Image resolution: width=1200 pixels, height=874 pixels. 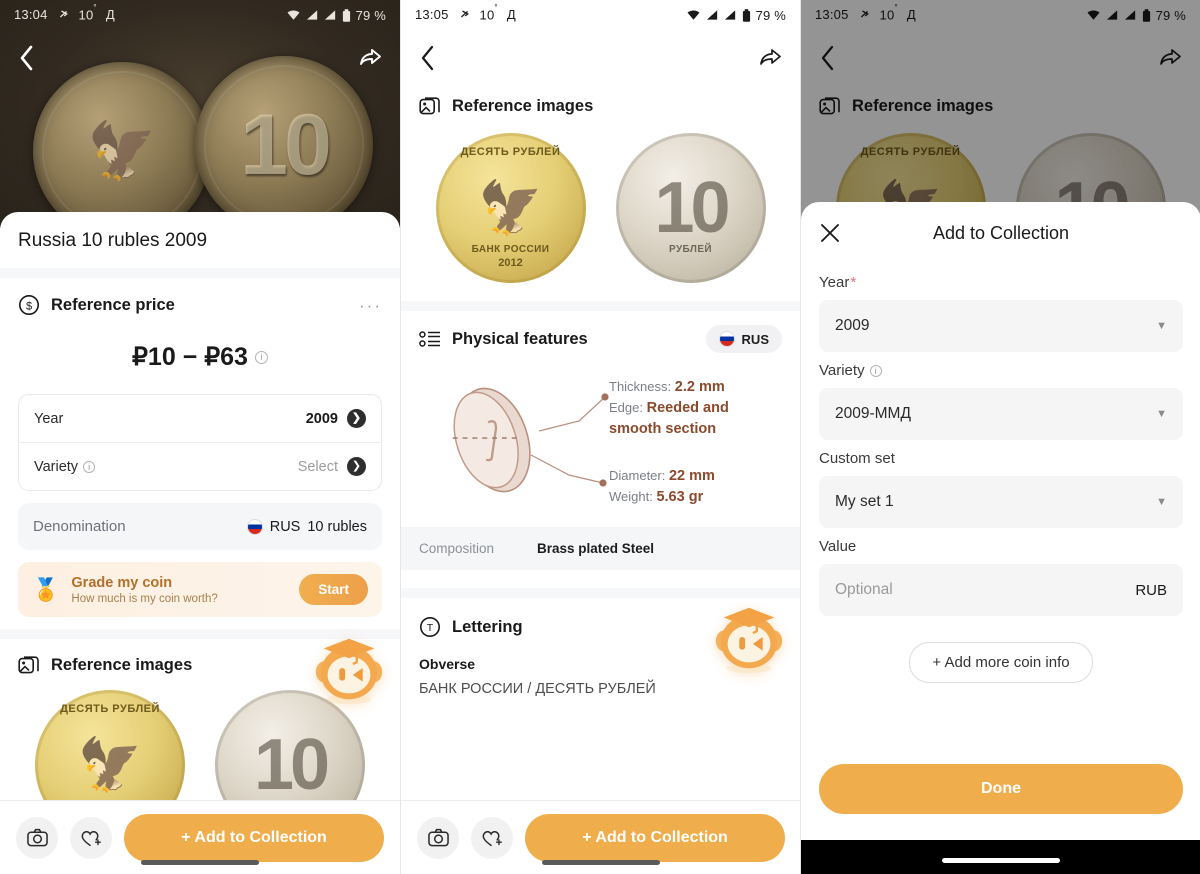 What do you see at coordinates (110, 709) in the screenshot?
I see `coin-top-legend: ДЕСЯТЬ РУБЛЕЙ` at bounding box center [110, 709].